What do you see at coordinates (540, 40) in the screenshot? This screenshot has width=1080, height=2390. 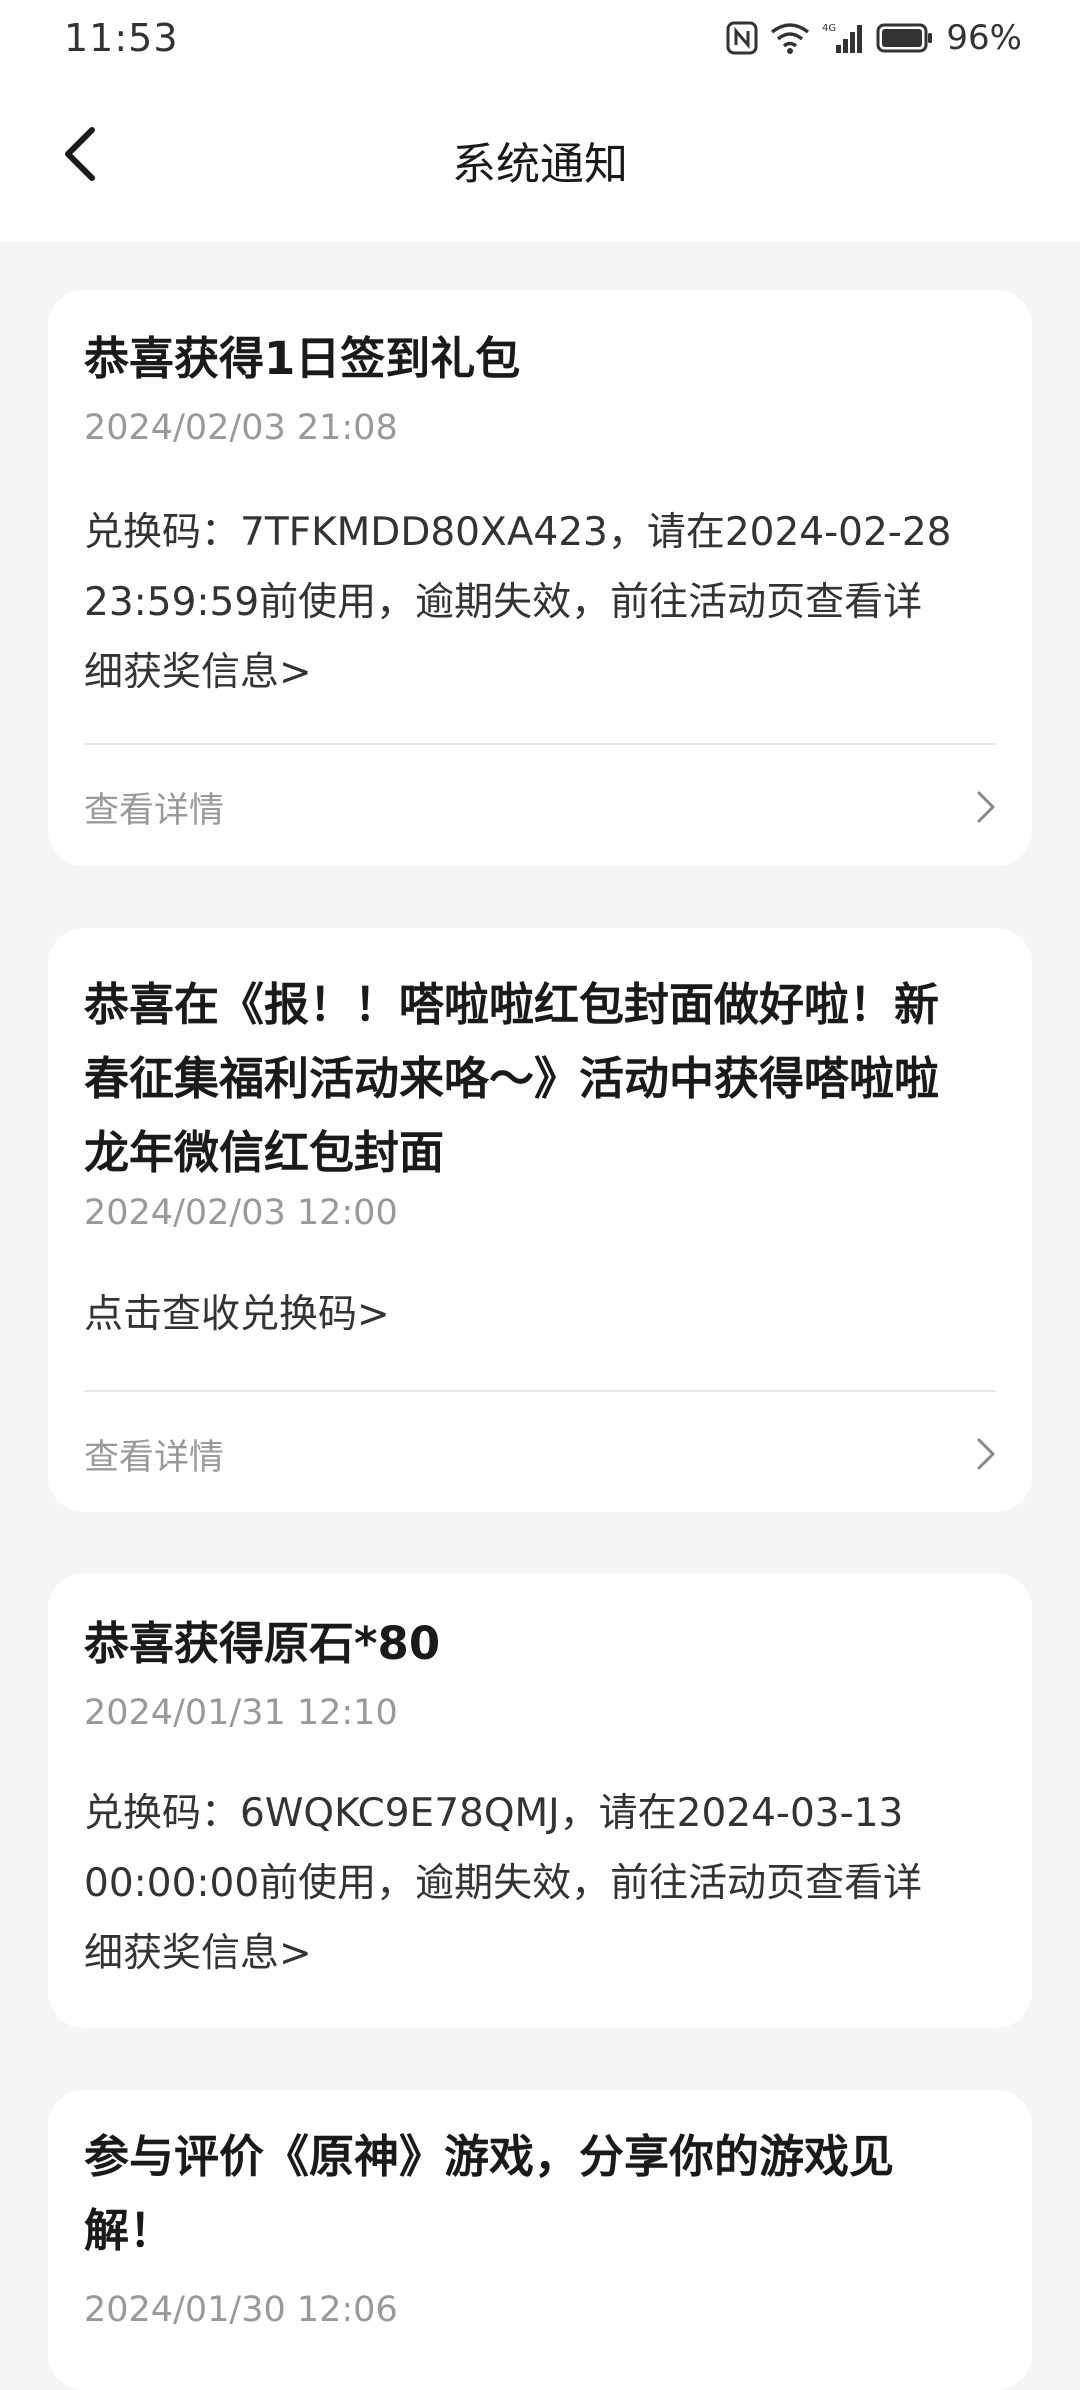 I see `status-bar: 11:53 4G 96%` at bounding box center [540, 40].